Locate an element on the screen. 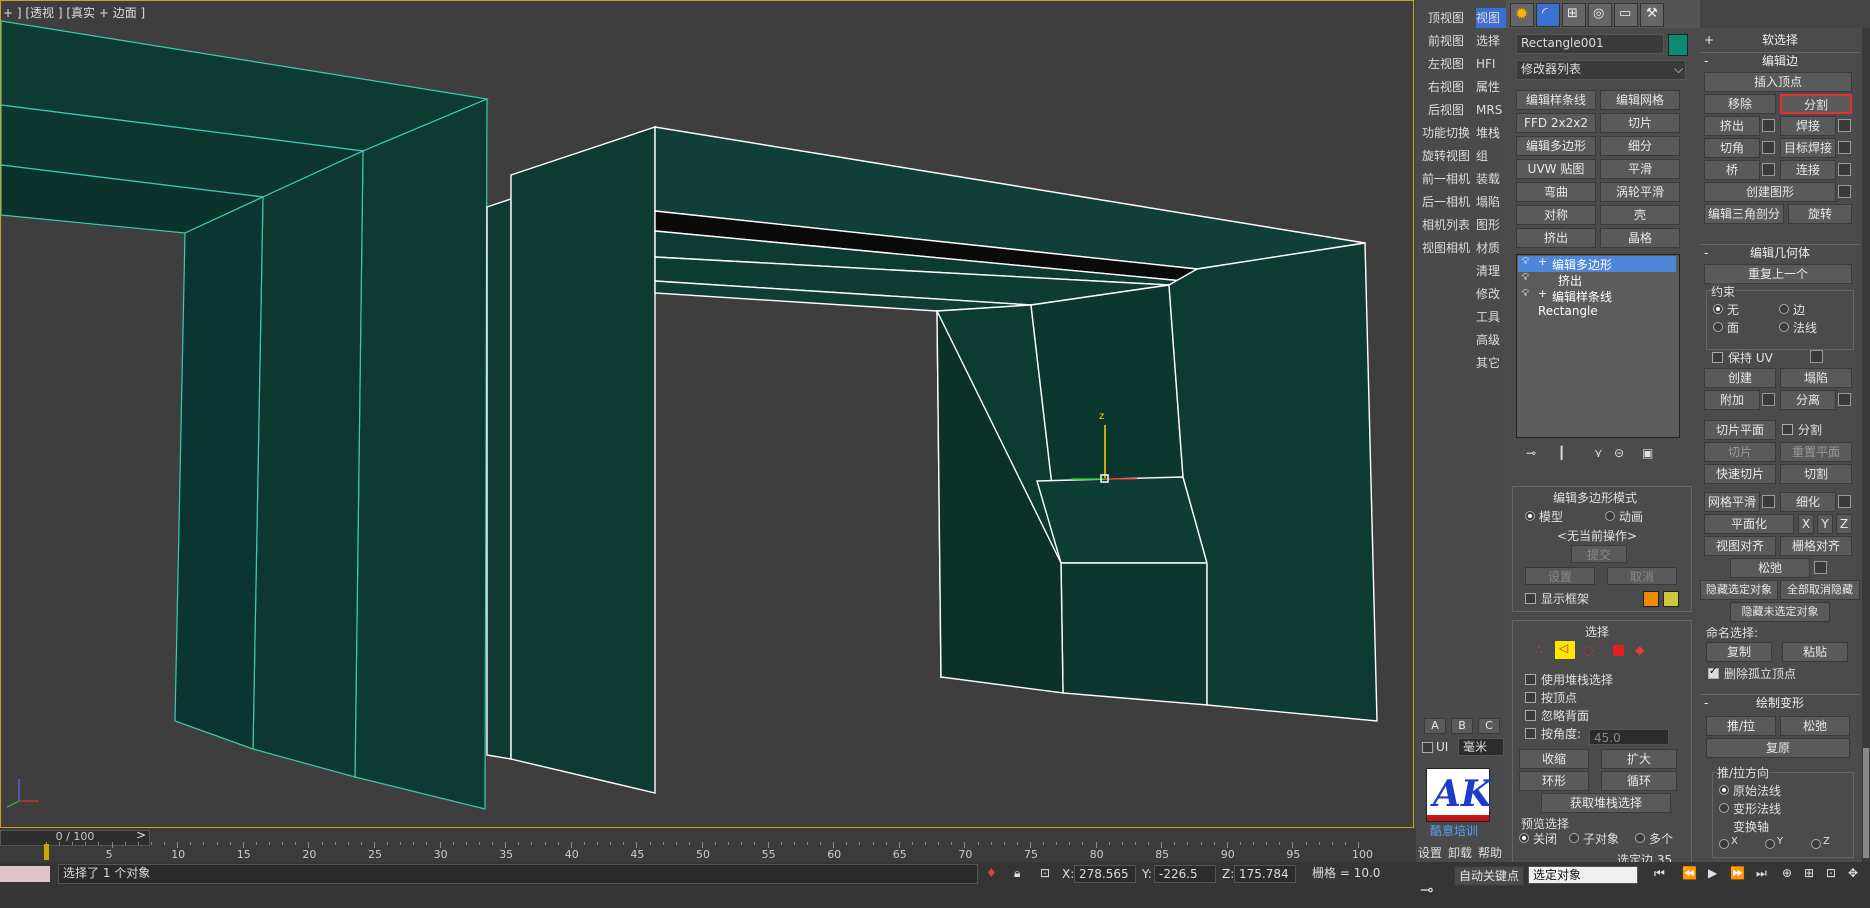 This screenshot has height=908, width=1870. get-stack-selection-button: 获取堆栈选择 is located at coordinates (1606, 803).